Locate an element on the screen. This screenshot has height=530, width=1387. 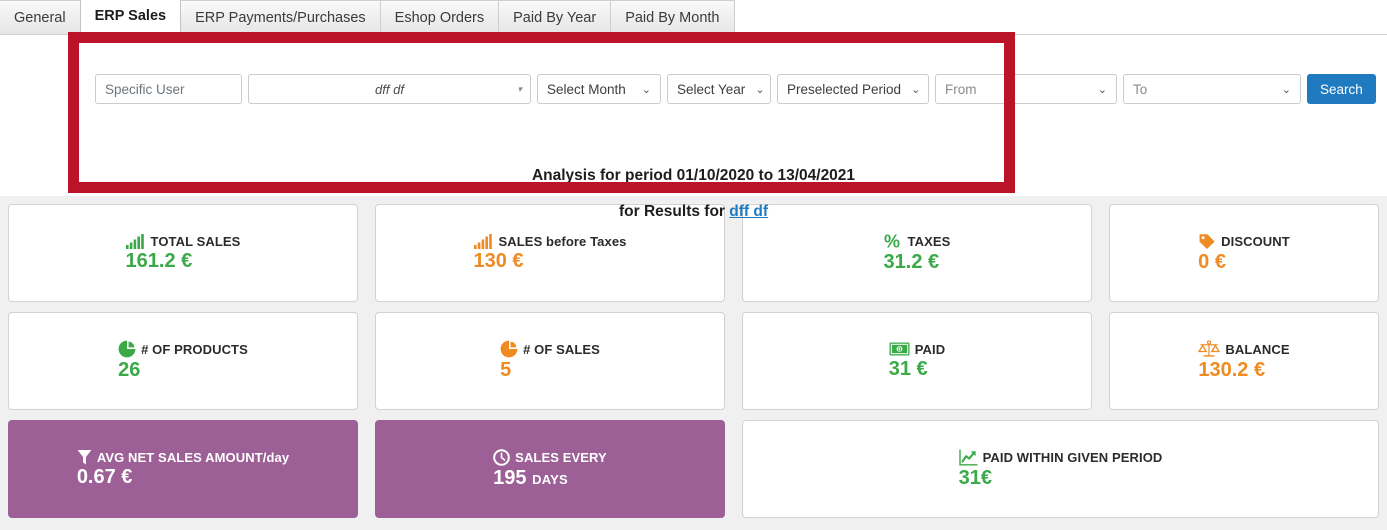
percent-icon: % is located at coordinates (893, 241).